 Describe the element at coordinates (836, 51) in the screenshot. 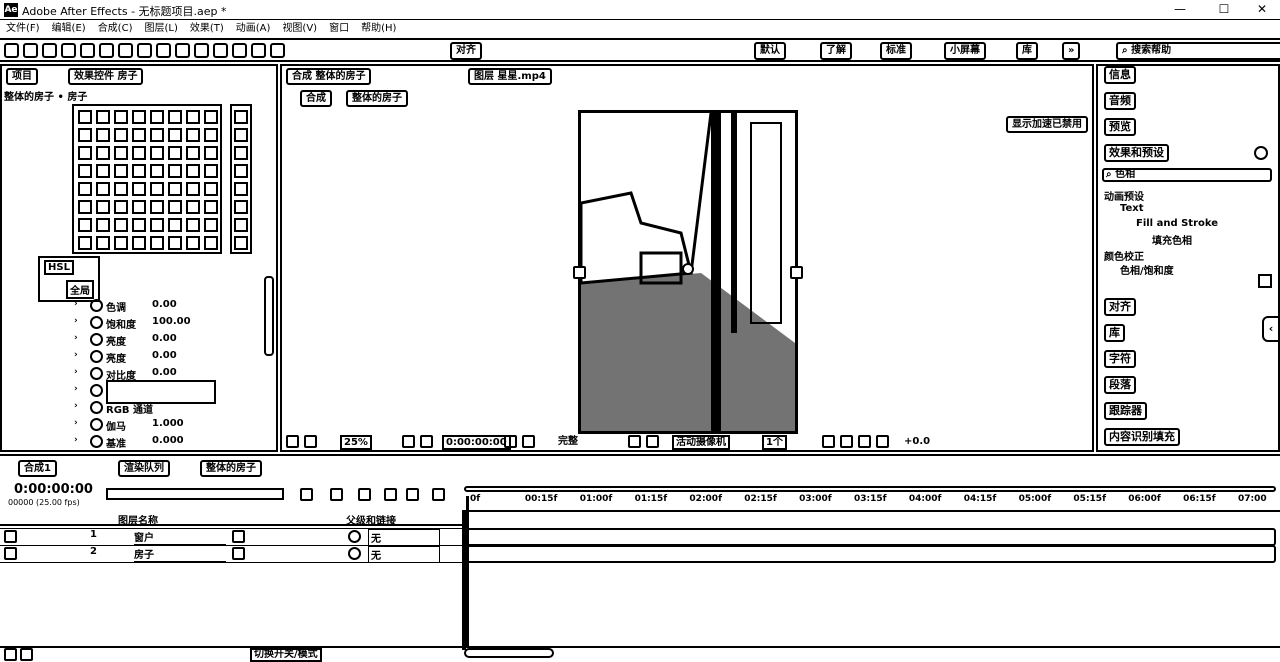

I see `workspace-learn: 了解` at that location.